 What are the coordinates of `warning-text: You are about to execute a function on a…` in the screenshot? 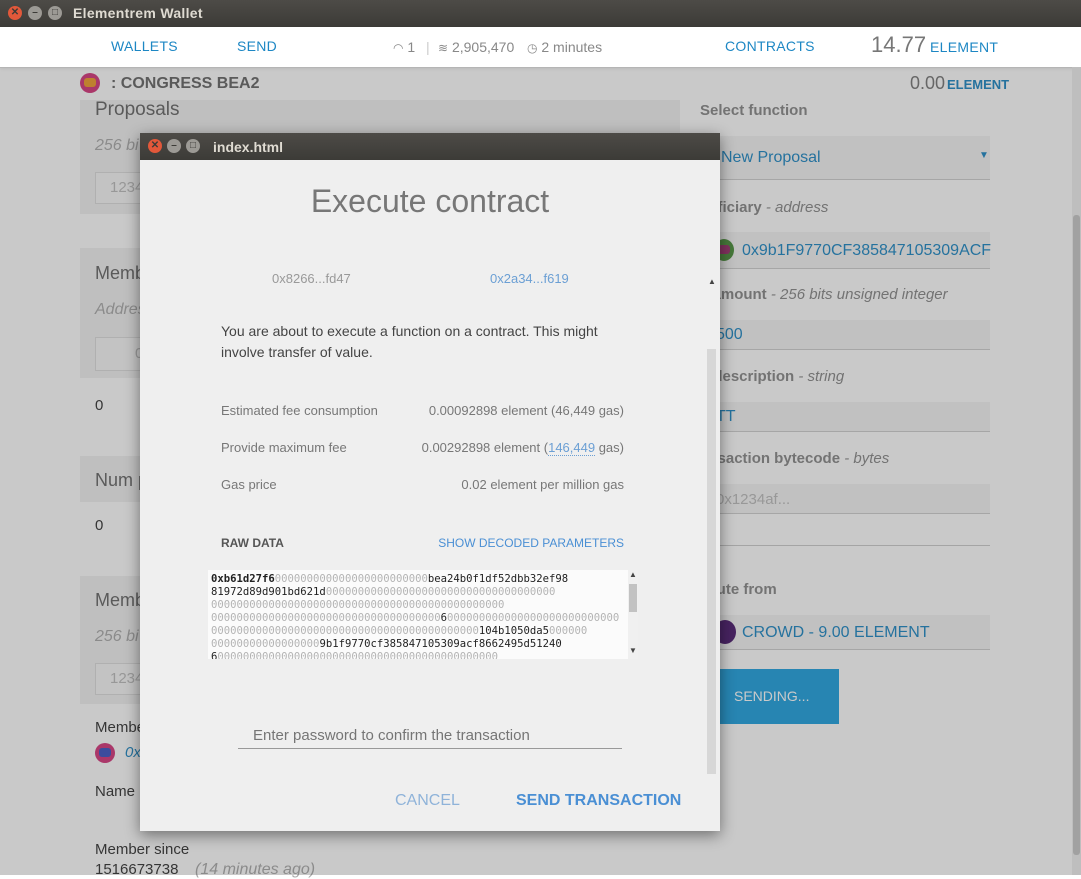 It's located at (409, 341).